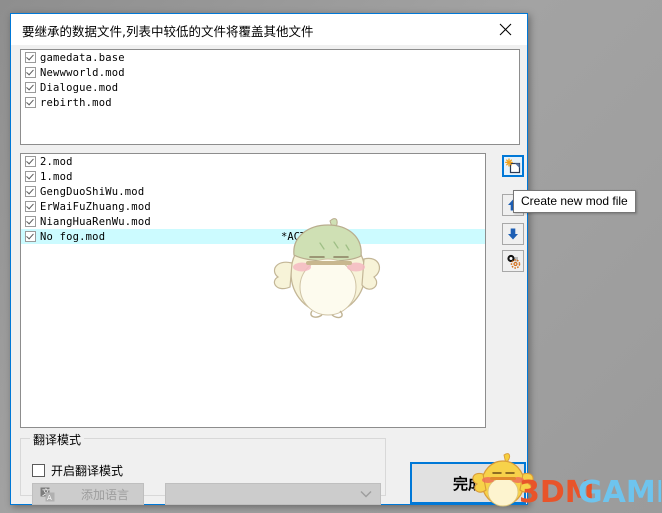 This screenshot has width=662, height=513. I want to click on gear-icon, so click(513, 261).